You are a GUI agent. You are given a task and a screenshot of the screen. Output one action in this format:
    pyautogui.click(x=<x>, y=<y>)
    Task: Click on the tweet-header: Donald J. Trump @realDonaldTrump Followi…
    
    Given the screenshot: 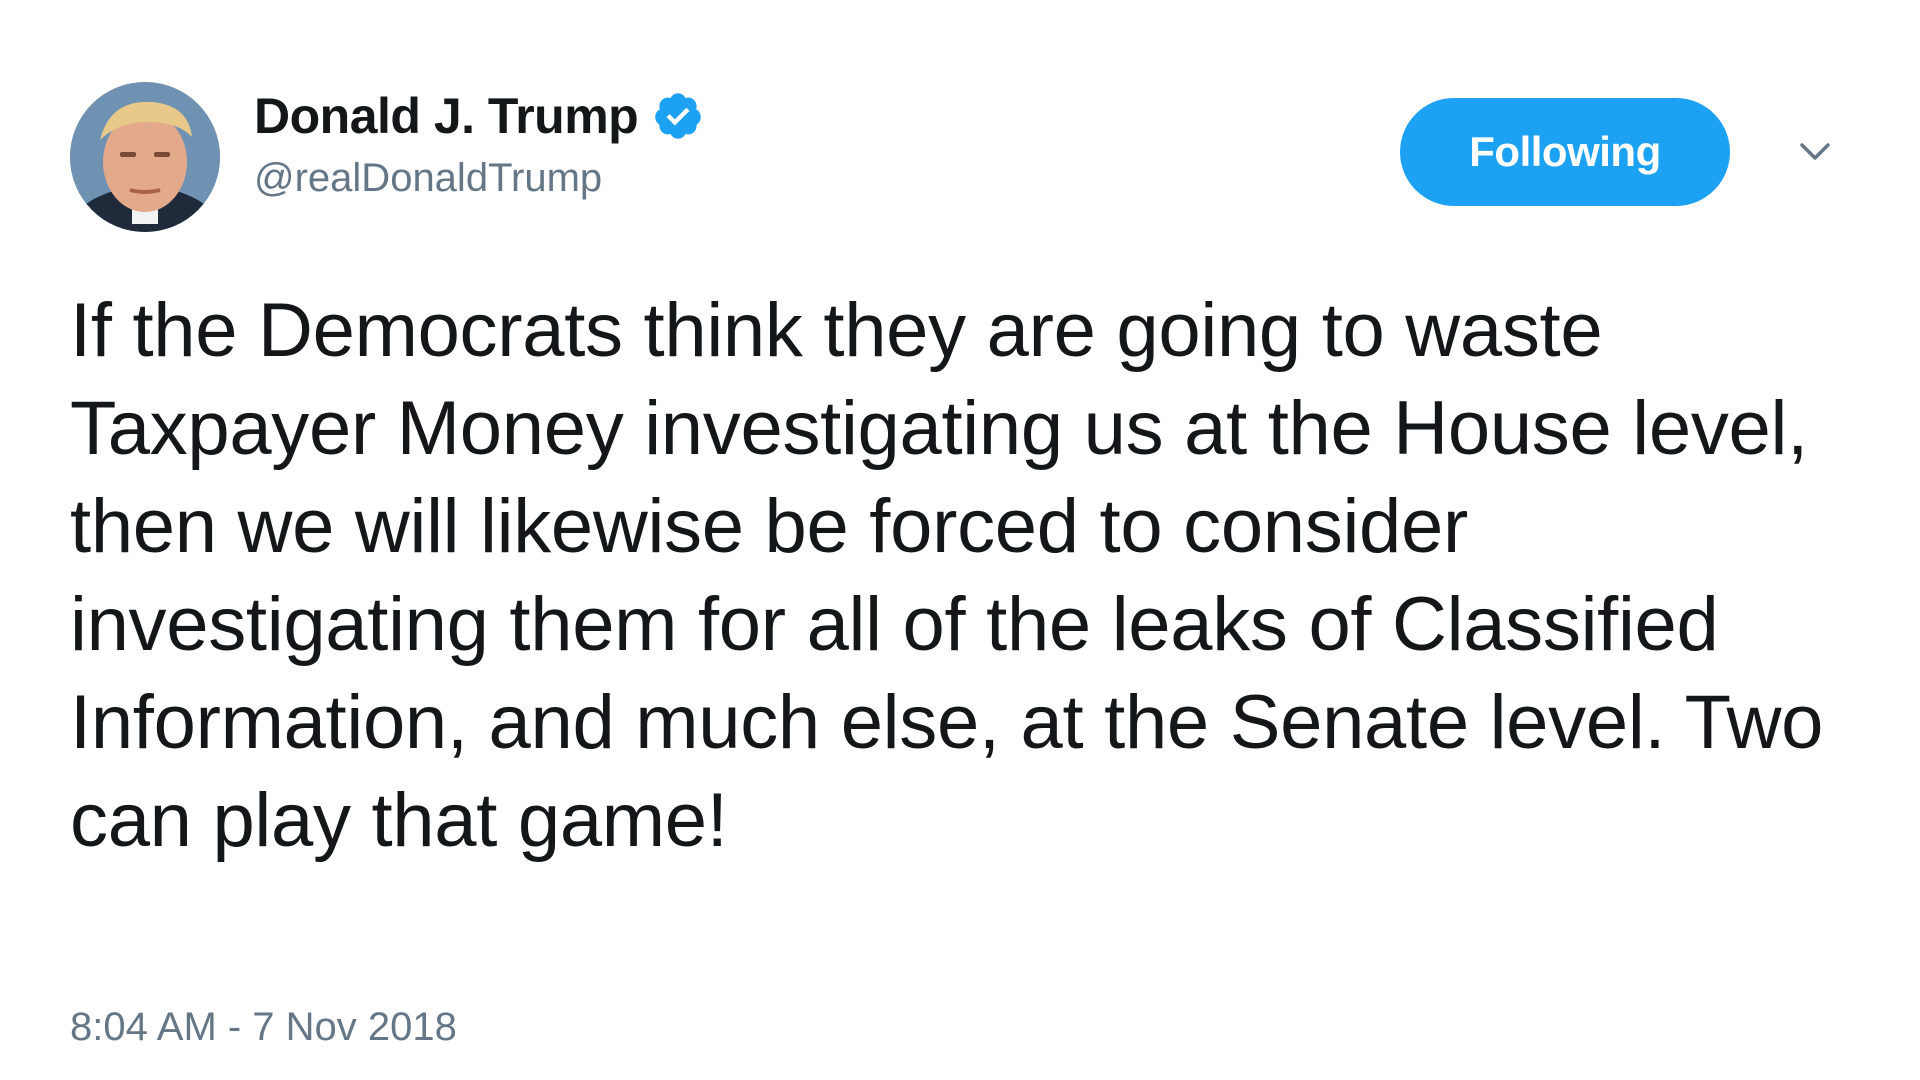 What is the action you would take?
    pyautogui.click(x=960, y=157)
    